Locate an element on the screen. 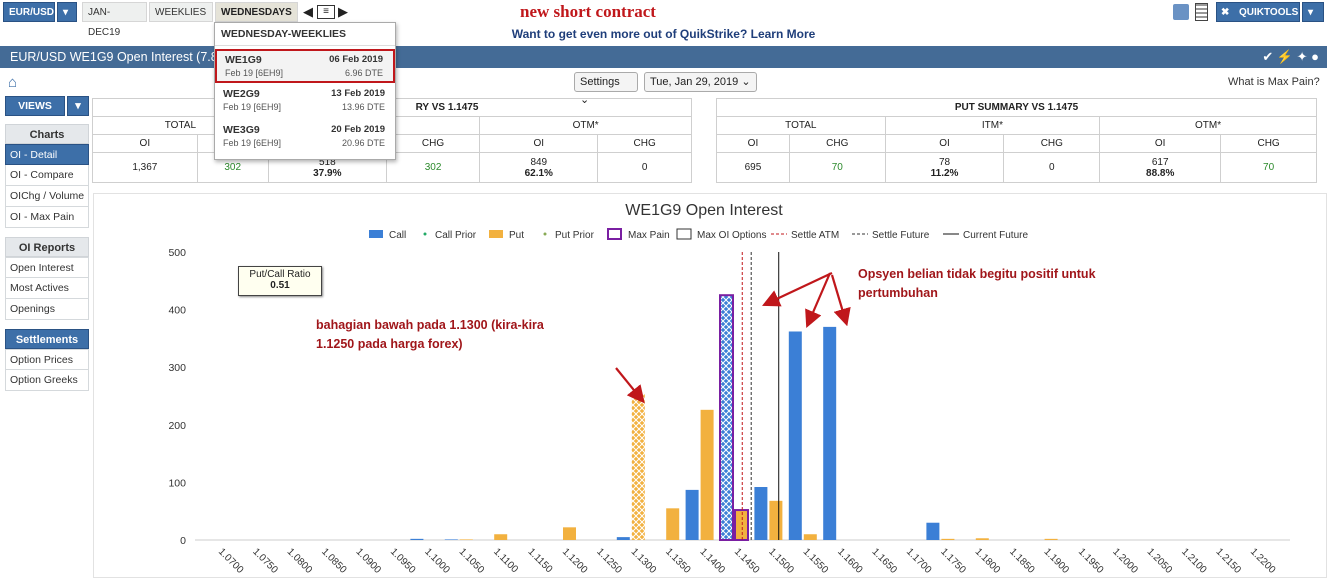 This screenshot has width=1327, height=578. put-call-ratio-box: Put/Call Ratio 0.51 is located at coordinates (280, 281).